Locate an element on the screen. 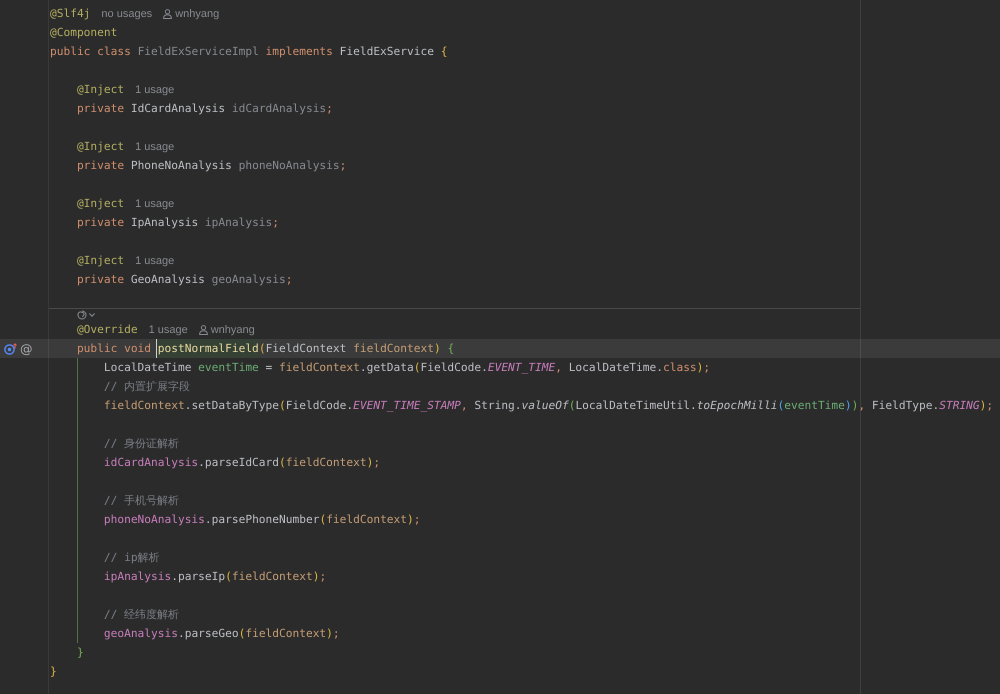 The height and width of the screenshot is (694, 1000). code-line: private IpAnalysis ipAnalysis; is located at coordinates (178, 223).